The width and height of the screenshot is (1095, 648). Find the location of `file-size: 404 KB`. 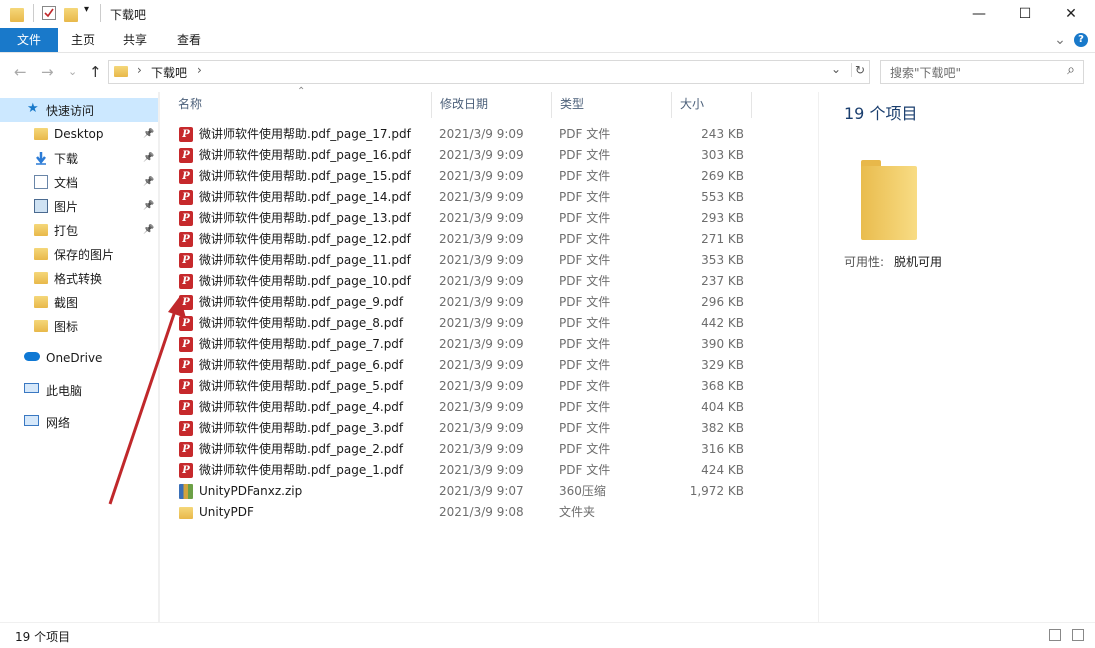

file-size: 404 KB is located at coordinates (722, 407).